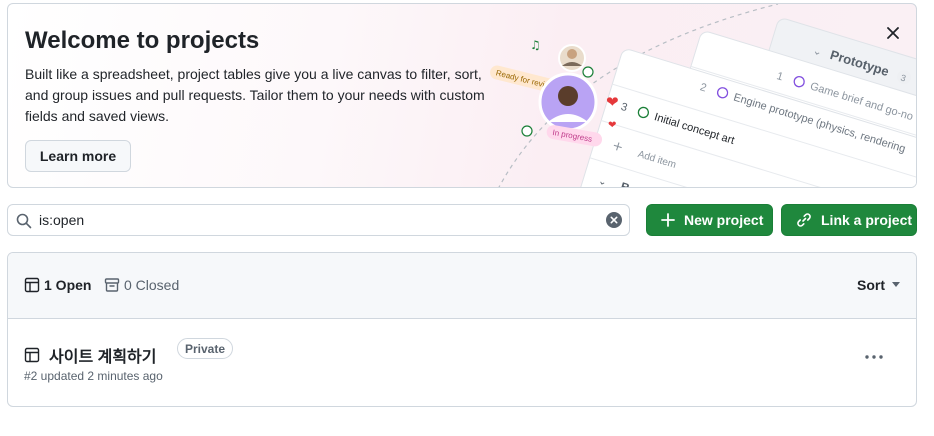 Image resolution: width=934 pixels, height=436 pixels. What do you see at coordinates (112, 285) in the screenshot?
I see `archive-icon` at bounding box center [112, 285].